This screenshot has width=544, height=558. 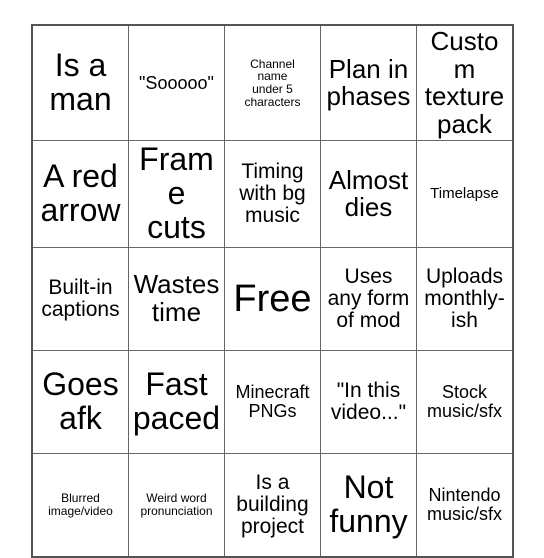 I want to click on bingo-cell-label: Timing with bg music, so click(x=272, y=193).